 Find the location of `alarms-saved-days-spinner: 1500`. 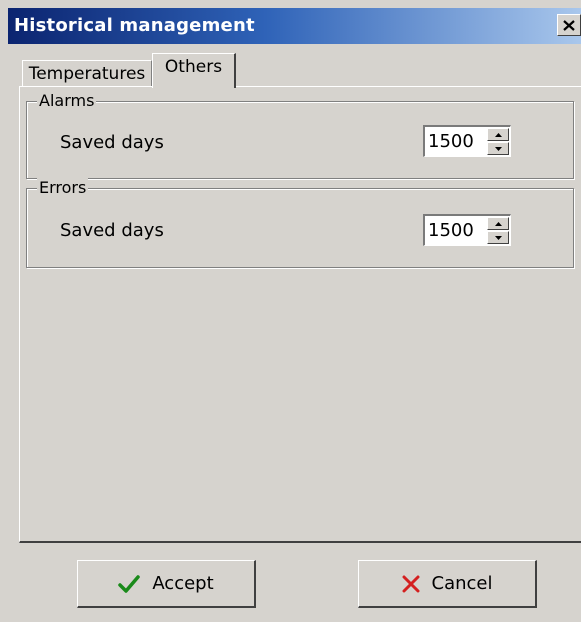

alarms-saved-days-spinner: 1500 is located at coordinates (467, 141).